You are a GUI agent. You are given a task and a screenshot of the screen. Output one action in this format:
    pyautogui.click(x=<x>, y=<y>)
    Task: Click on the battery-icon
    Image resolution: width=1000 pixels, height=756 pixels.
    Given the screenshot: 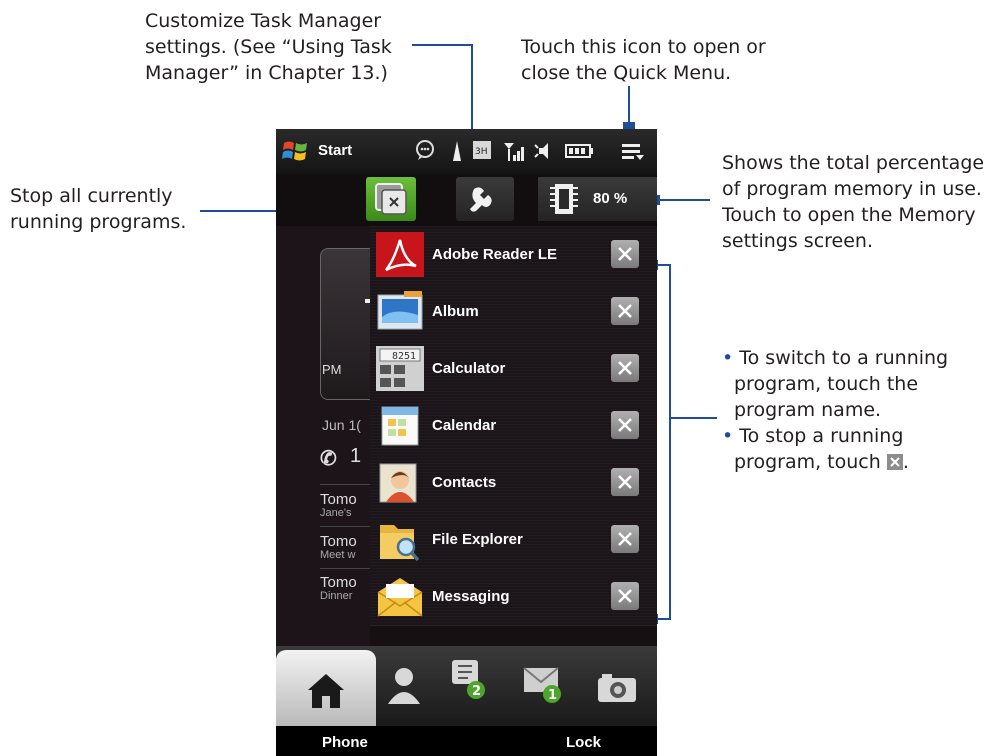 What is the action you would take?
    pyautogui.click(x=579, y=154)
    